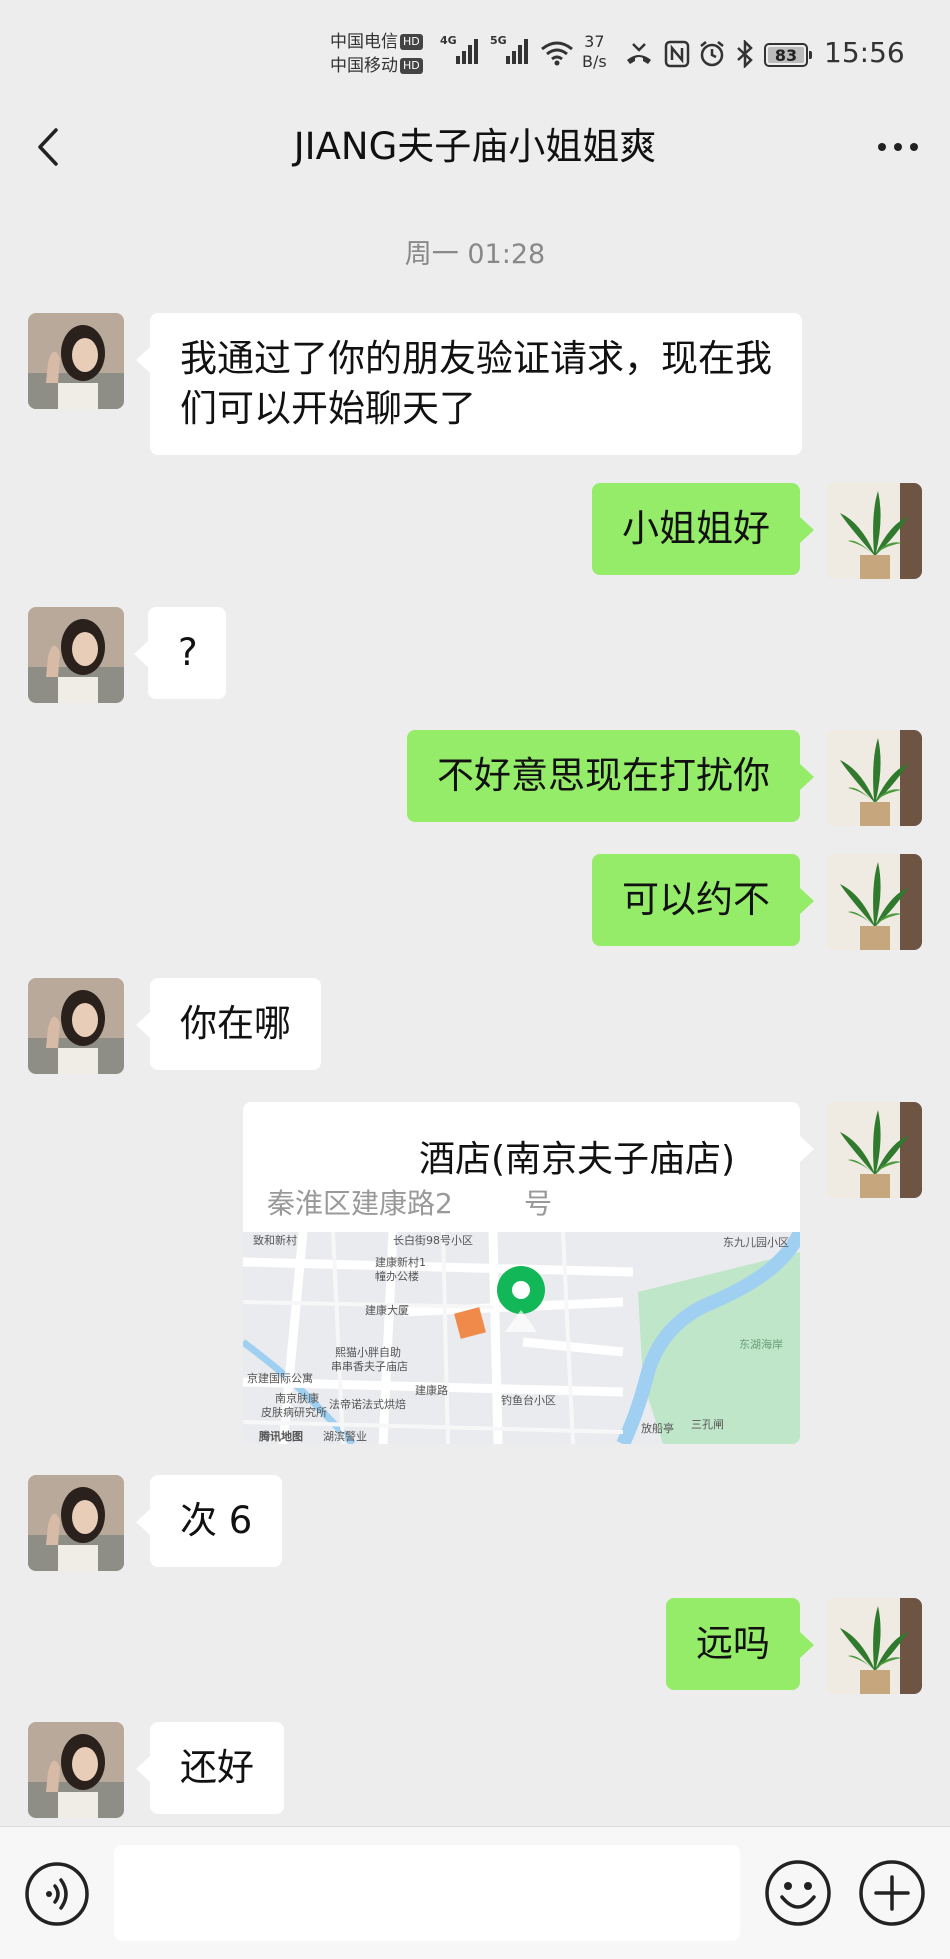 The height and width of the screenshot is (1959, 950). Describe the element at coordinates (475, 254) in the screenshot. I see `message-timestamp: 周一 01:28` at that location.